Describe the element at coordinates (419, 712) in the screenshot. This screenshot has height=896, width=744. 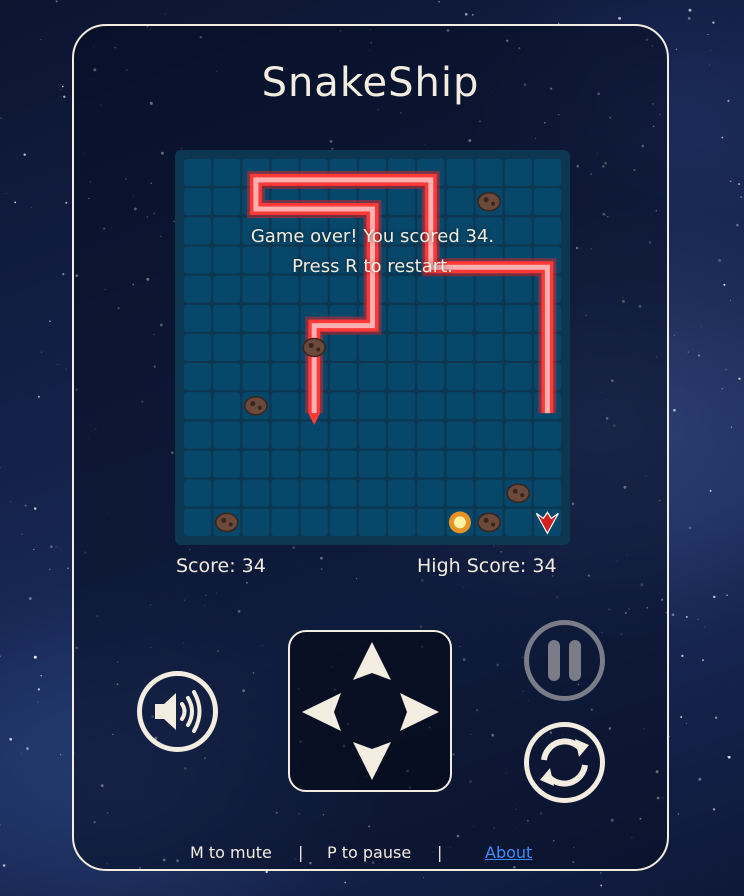
I see `arrow-right-icon` at that location.